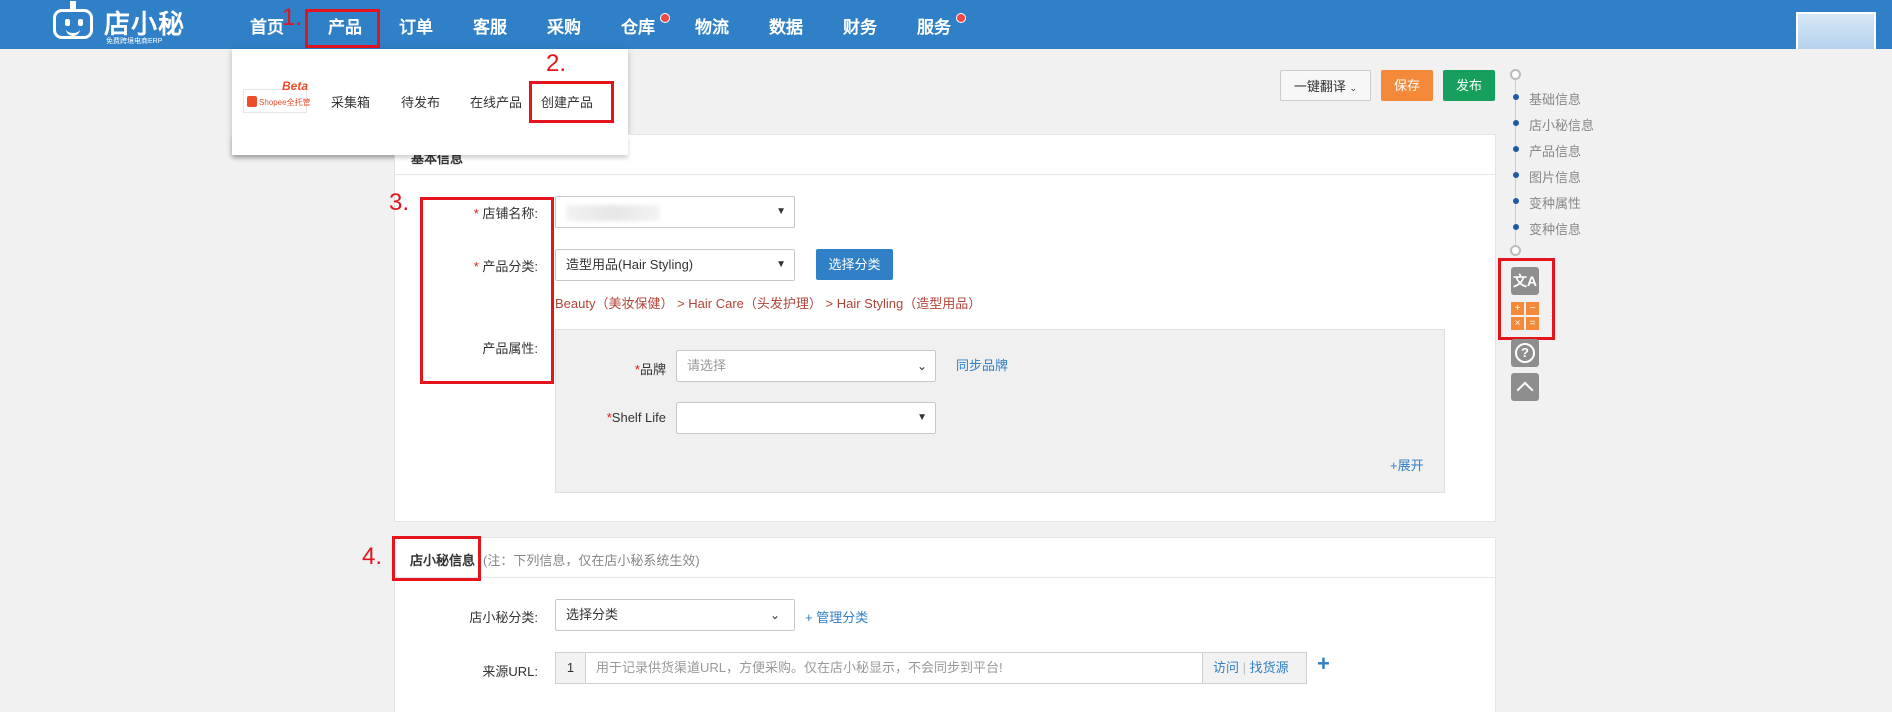 Image resolution: width=1892 pixels, height=712 pixels. What do you see at coordinates (564, 24) in the screenshot?
I see `nav-purchase: 采购` at bounding box center [564, 24].